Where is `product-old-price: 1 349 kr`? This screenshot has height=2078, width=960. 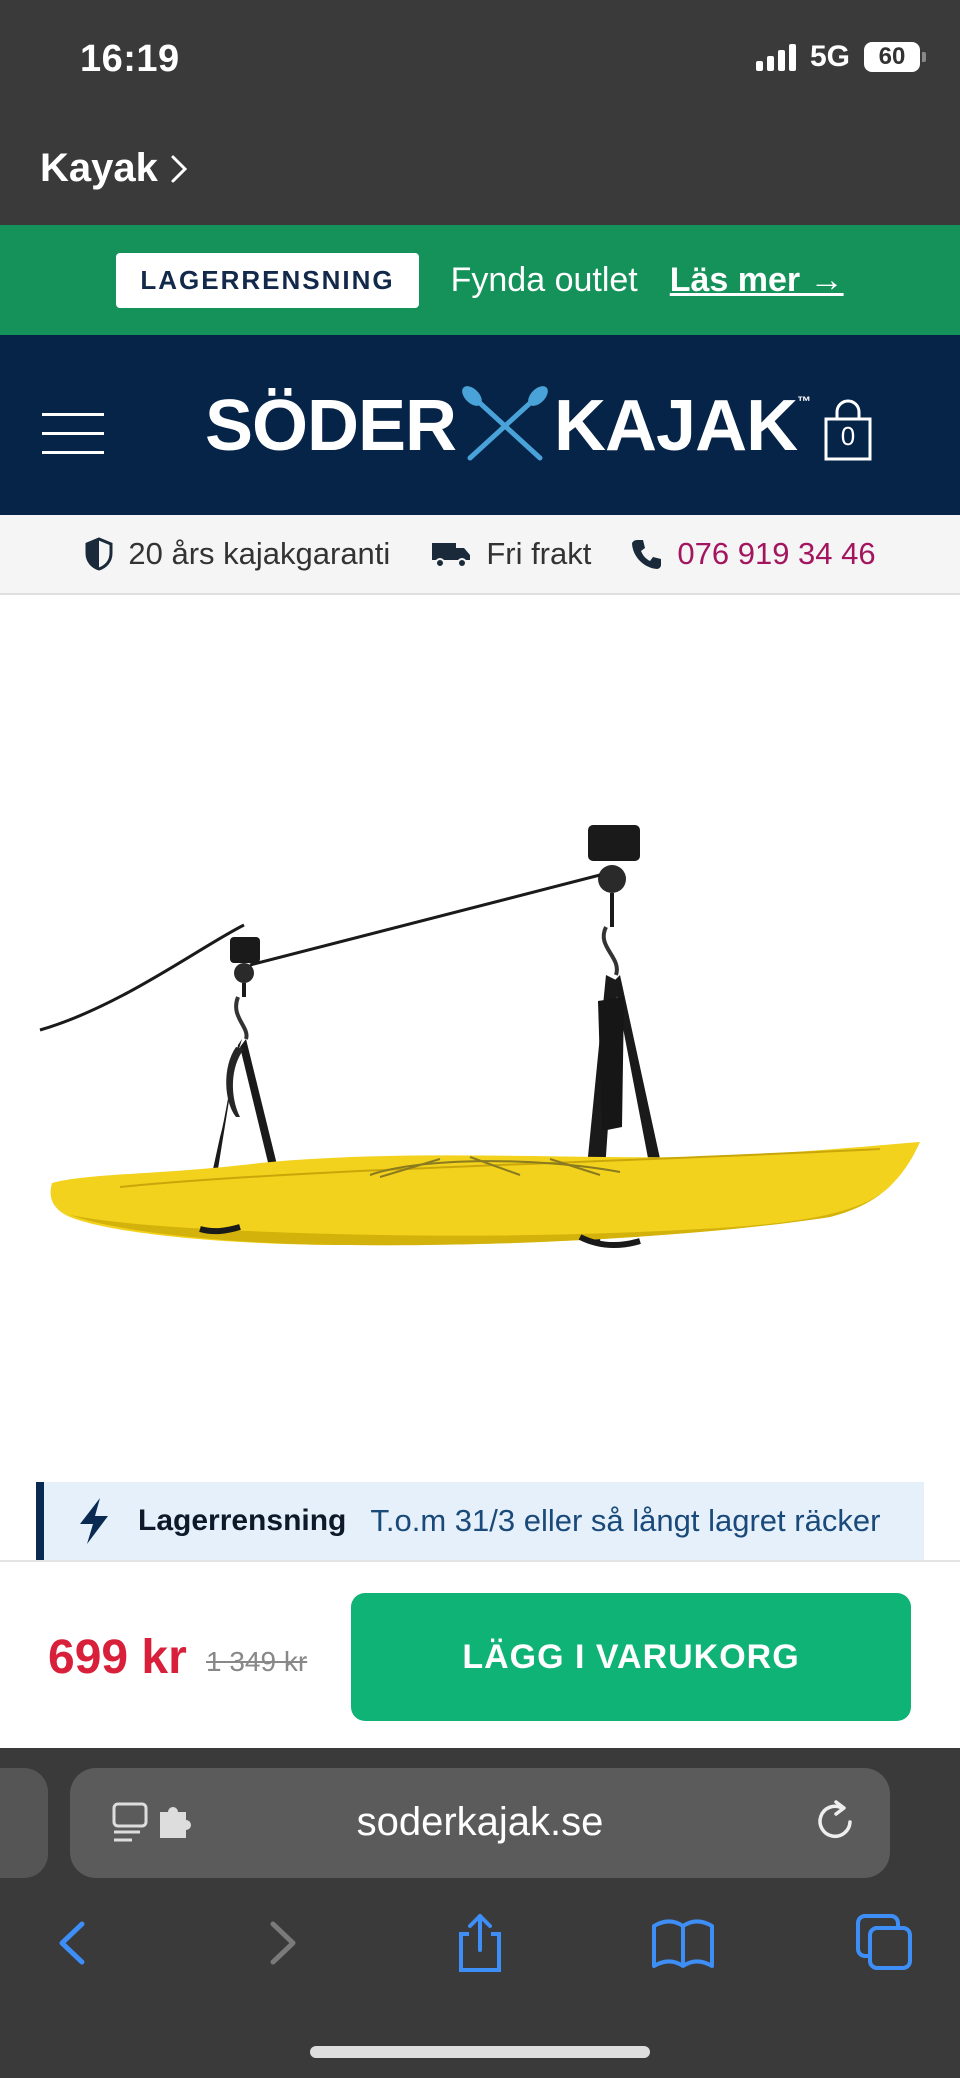
product-old-price: 1 349 kr is located at coordinates (257, 1661).